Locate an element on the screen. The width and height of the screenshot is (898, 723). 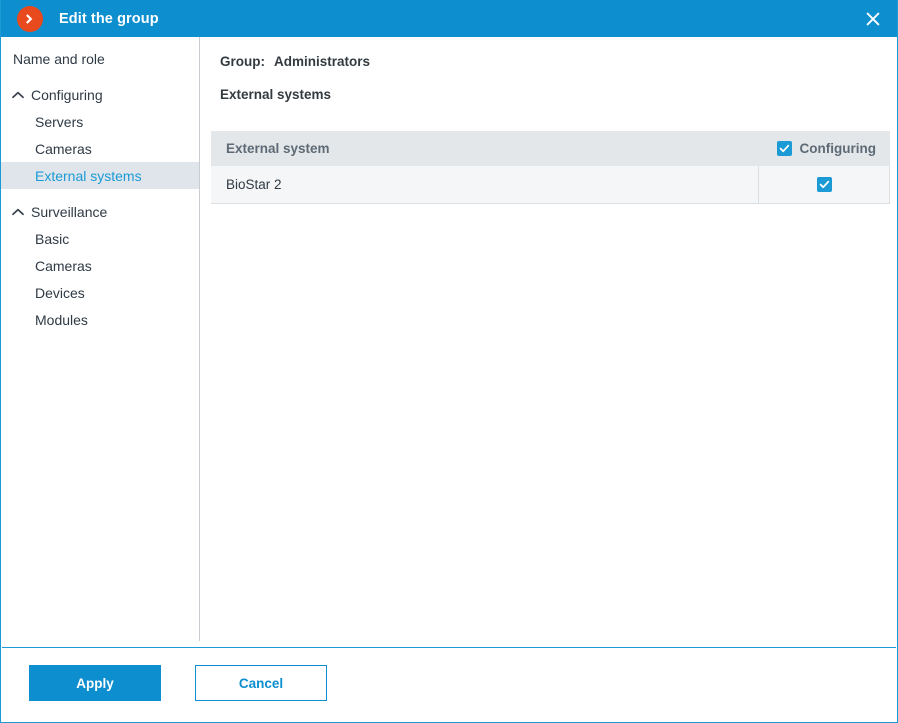
sidebar-item-cameras-surveillance: Cameras is located at coordinates (100, 265).